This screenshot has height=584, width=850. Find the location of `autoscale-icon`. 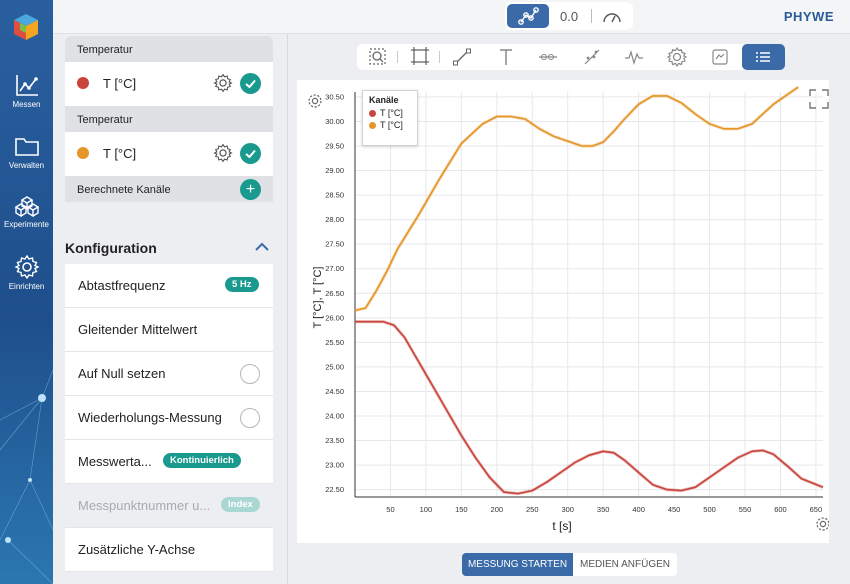

autoscale-icon is located at coordinates (420, 57).